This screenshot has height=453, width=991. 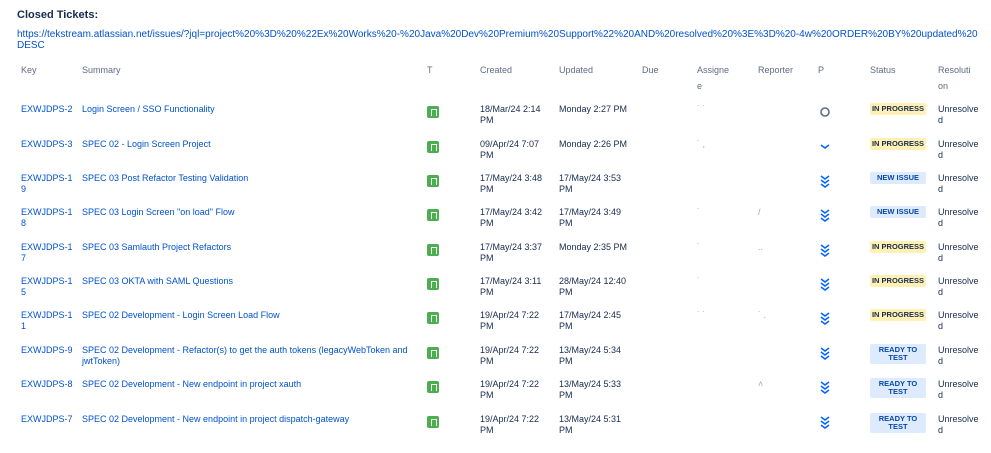 I want to click on issue-summary-link: SPEC 03 Samlauth Project Refactors, so click(x=249, y=247).